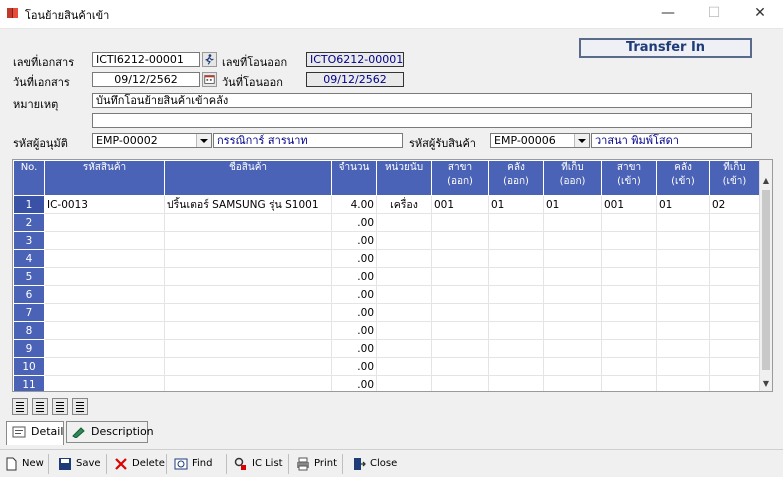 The width and height of the screenshot is (783, 477). Describe the element at coordinates (766, 384) in the screenshot. I see `scroll-down-icon: ▼` at that location.